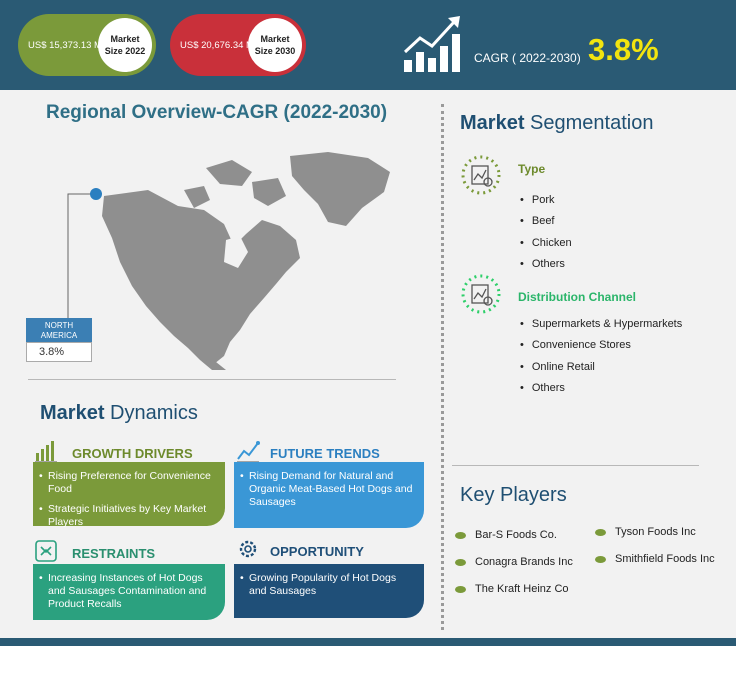 The image size is (750, 699). I want to click on type-heading: Type, so click(532, 169).